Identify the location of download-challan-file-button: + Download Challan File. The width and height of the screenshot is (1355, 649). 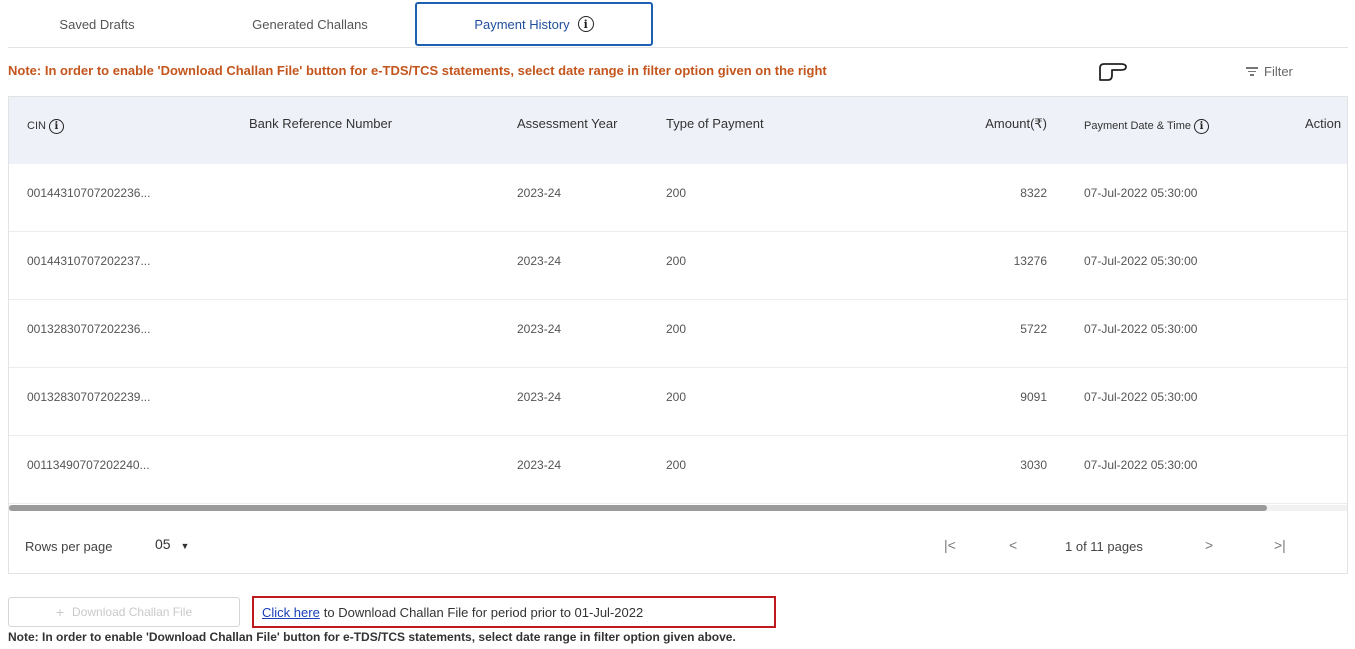
(124, 612).